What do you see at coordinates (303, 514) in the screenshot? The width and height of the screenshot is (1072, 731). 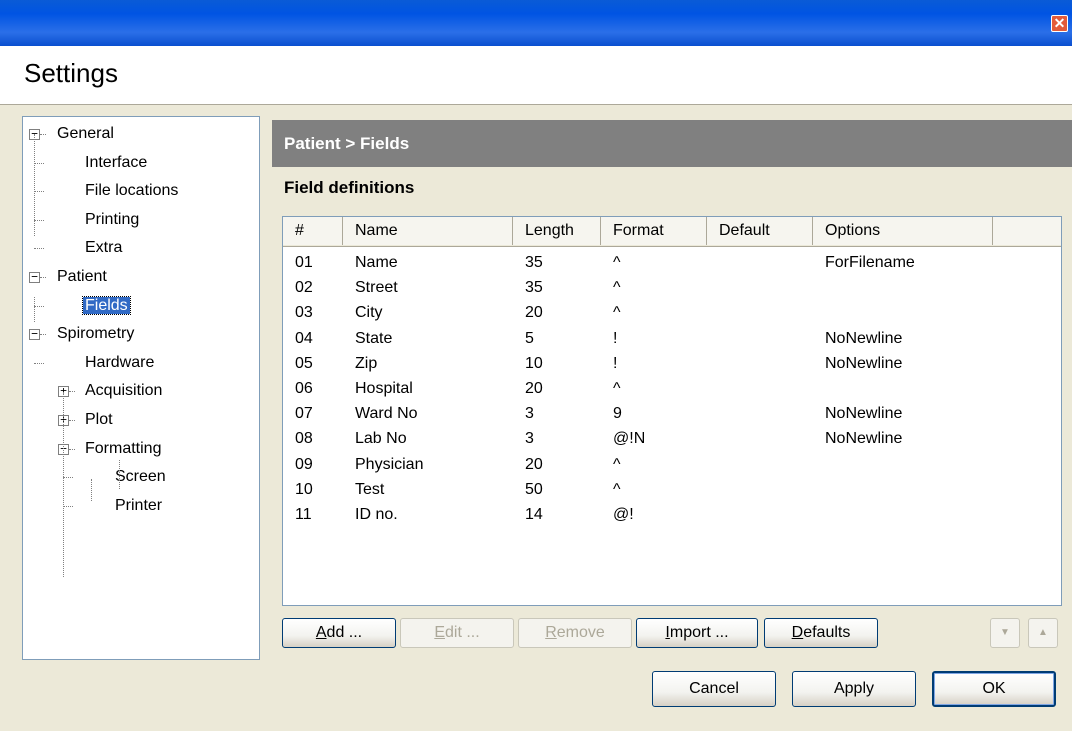 I see `table-cell: 11` at bounding box center [303, 514].